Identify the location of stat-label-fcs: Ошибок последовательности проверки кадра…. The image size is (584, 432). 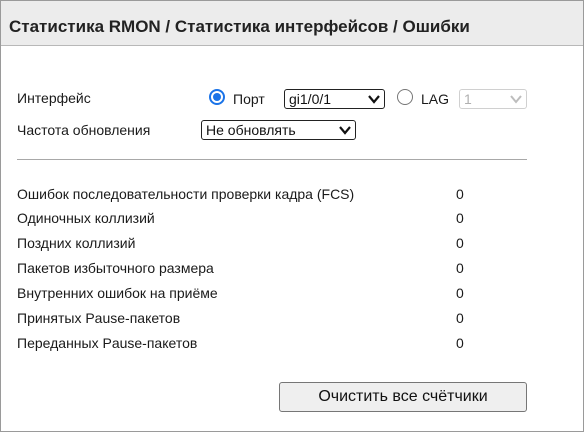
(186, 194).